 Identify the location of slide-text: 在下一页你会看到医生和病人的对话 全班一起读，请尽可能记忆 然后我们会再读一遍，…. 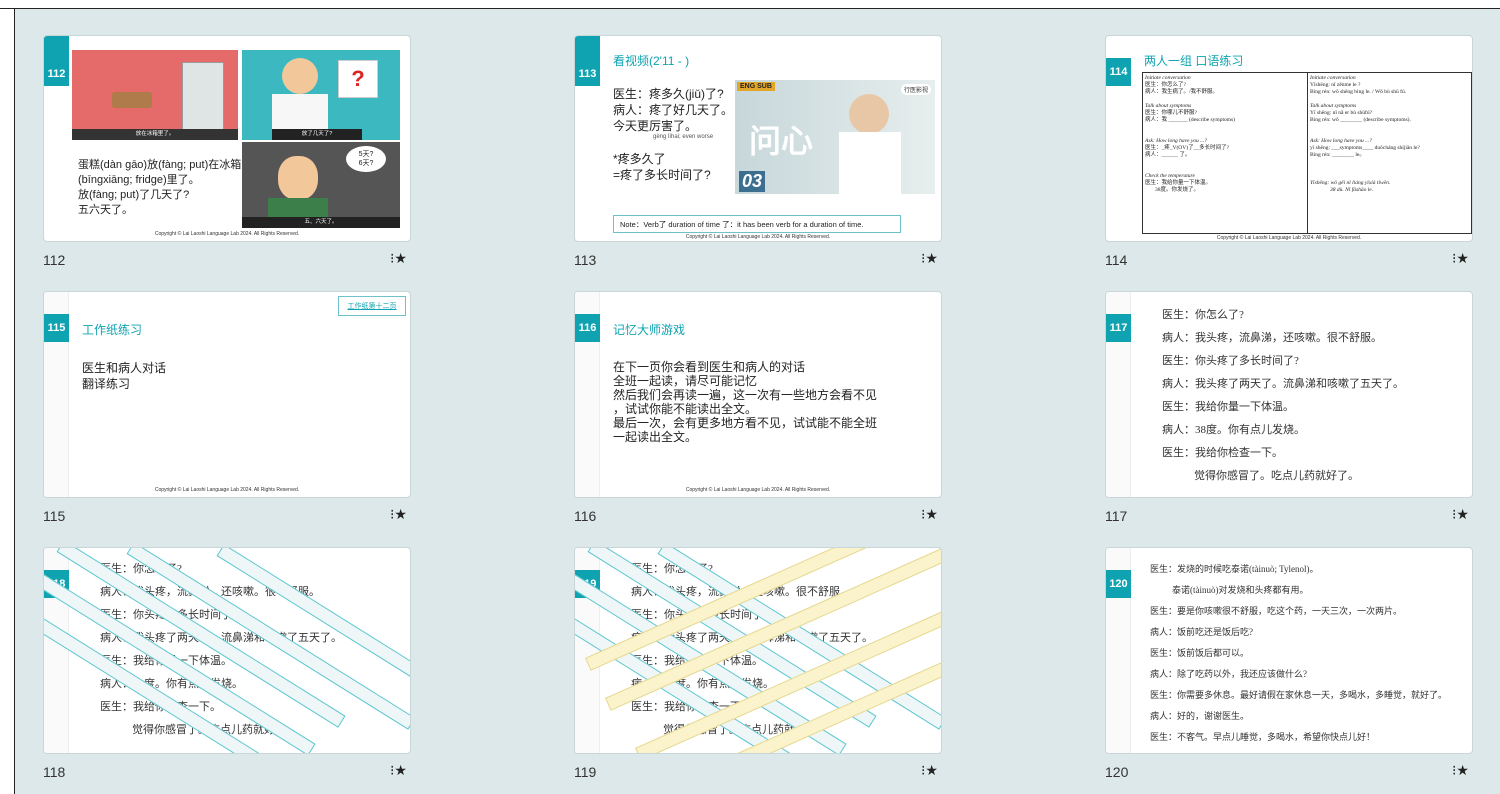
(745, 402).